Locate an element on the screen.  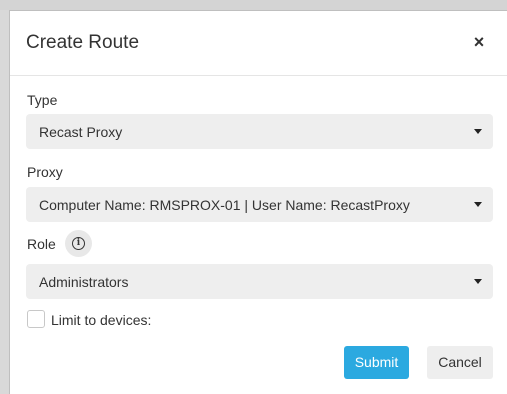
close-button: × is located at coordinates (479, 42).